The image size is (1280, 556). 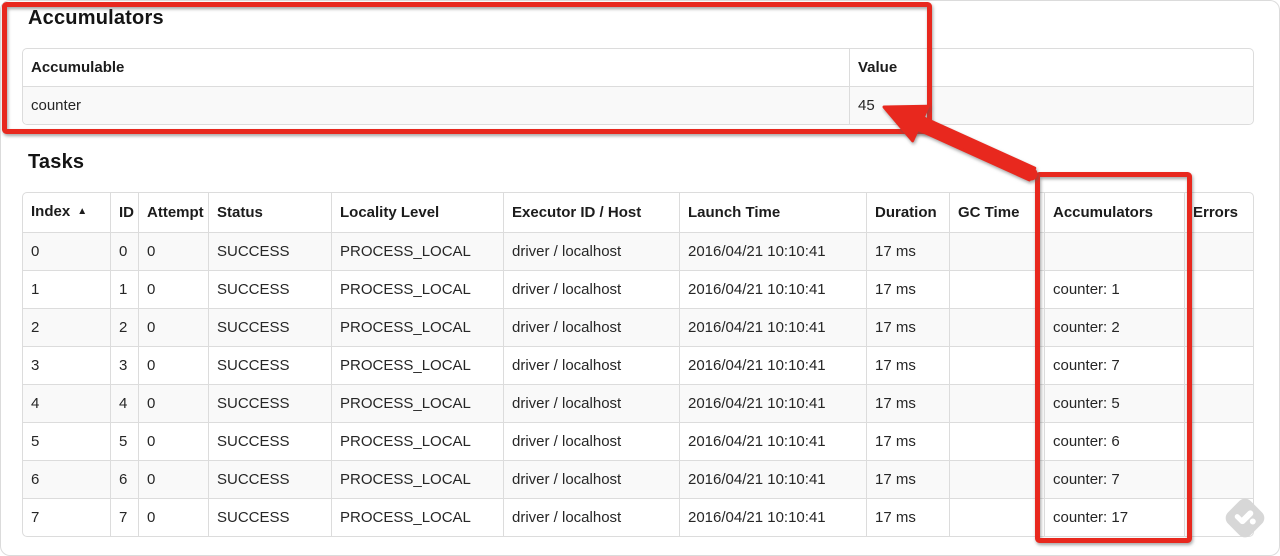 What do you see at coordinates (1114, 289) in the screenshot?
I see `table-cell: counter: 1` at bounding box center [1114, 289].